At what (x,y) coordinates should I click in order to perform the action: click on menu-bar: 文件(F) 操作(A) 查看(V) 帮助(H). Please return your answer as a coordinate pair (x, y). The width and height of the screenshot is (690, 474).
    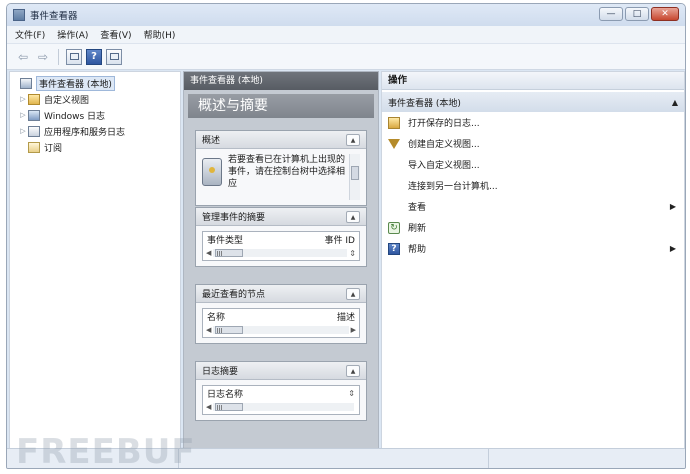
    Looking at the image, I should click on (346, 35).